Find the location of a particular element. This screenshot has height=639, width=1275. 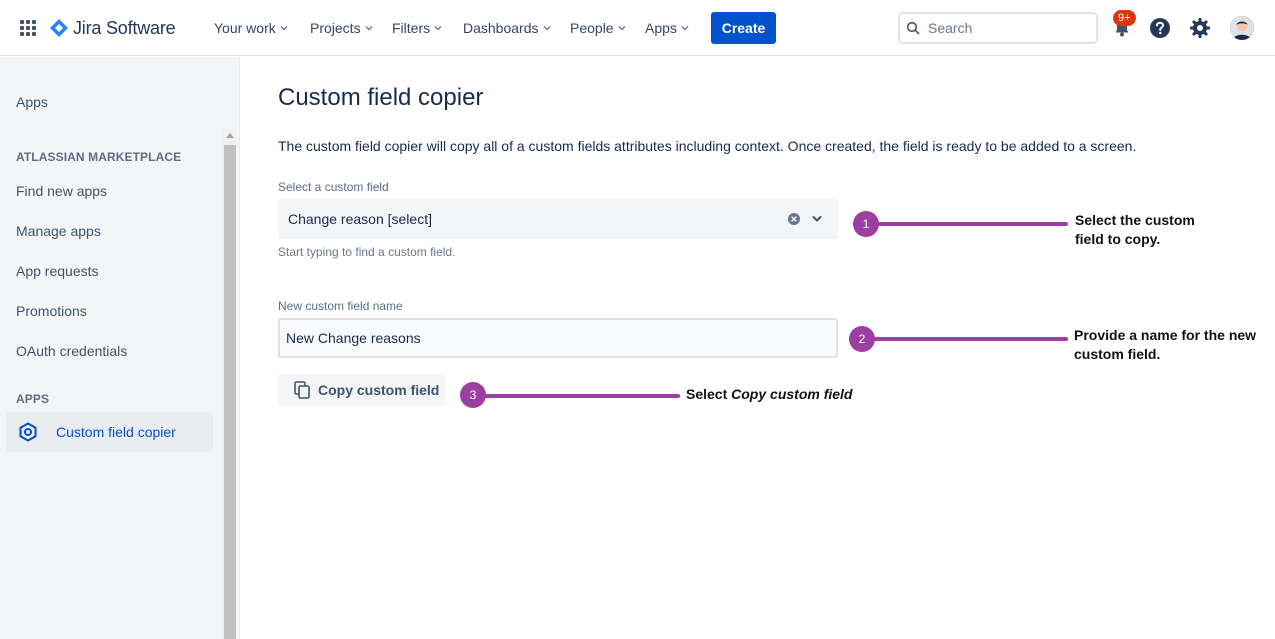

sidebar-item-manage-apps: Manage apps is located at coordinates (58, 231).